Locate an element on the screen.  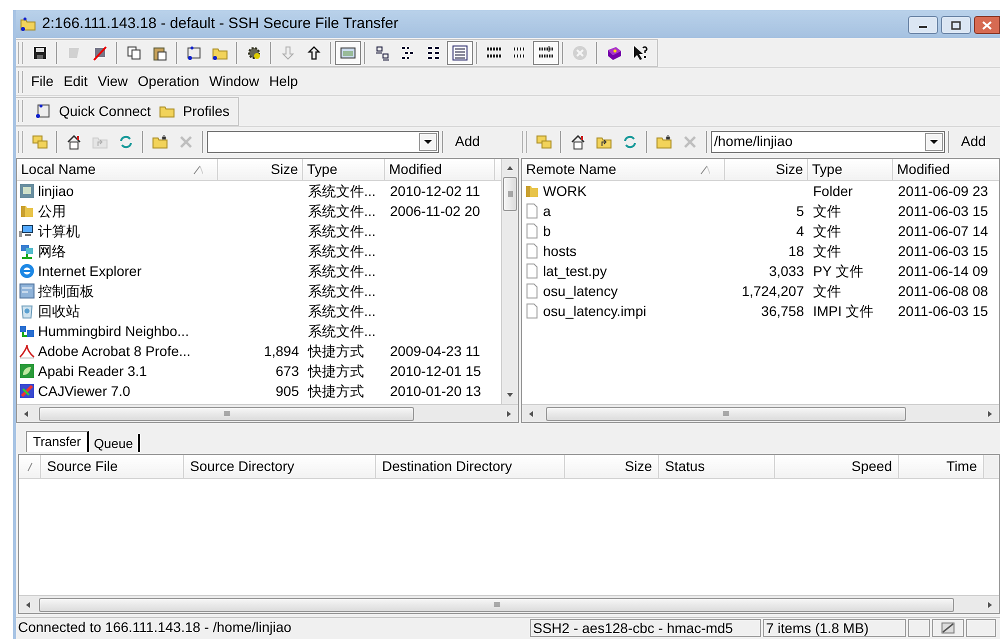
modified-date: 2006-11-02 20 is located at coordinates (435, 210).